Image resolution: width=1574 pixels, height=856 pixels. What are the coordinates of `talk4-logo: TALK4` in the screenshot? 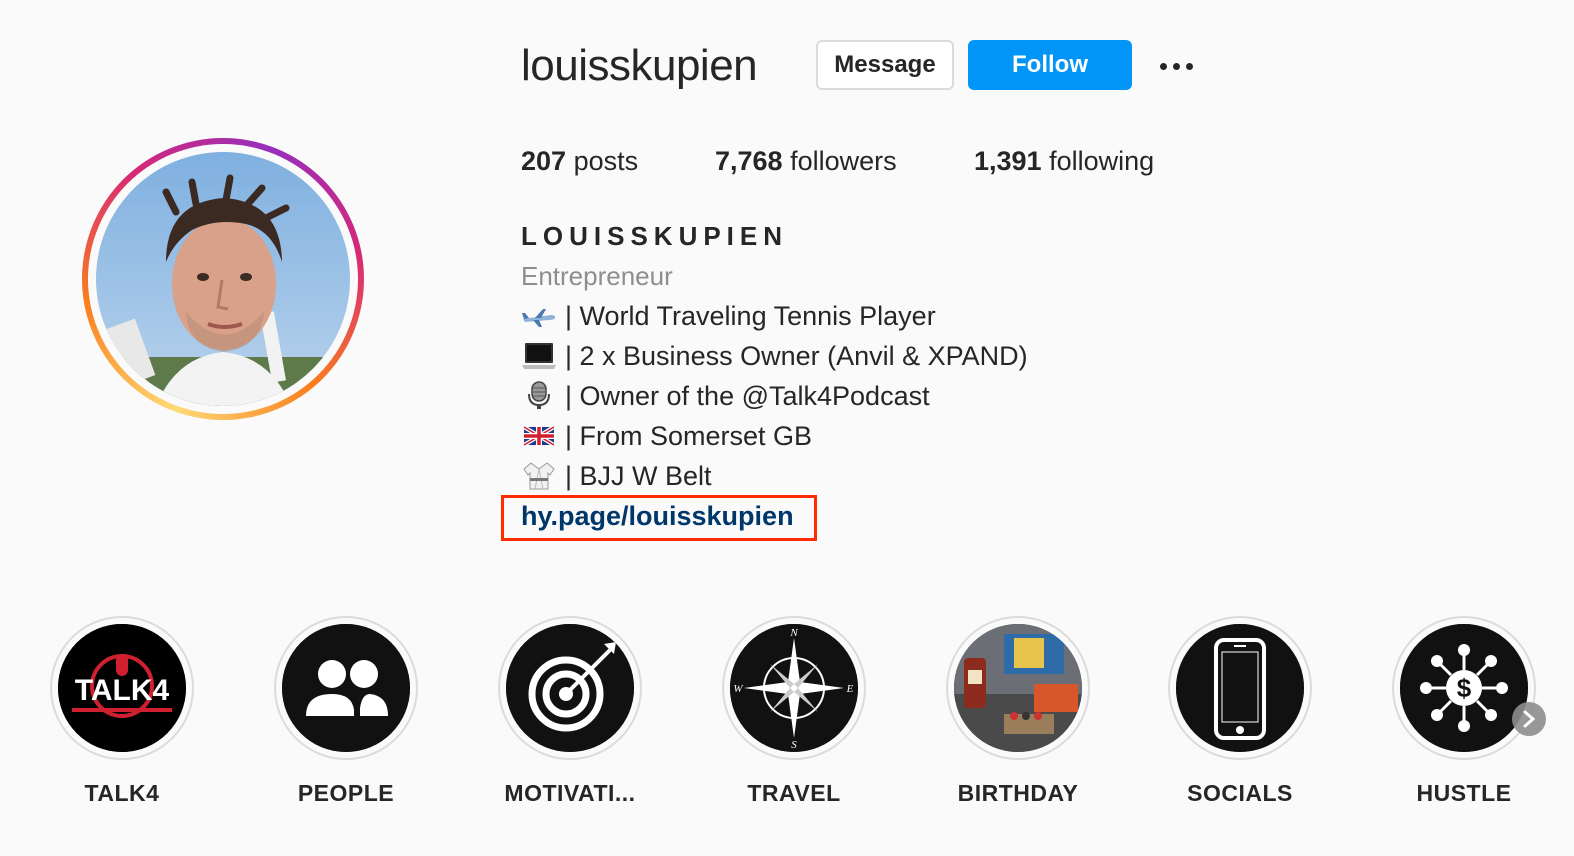 It's located at (122, 688).